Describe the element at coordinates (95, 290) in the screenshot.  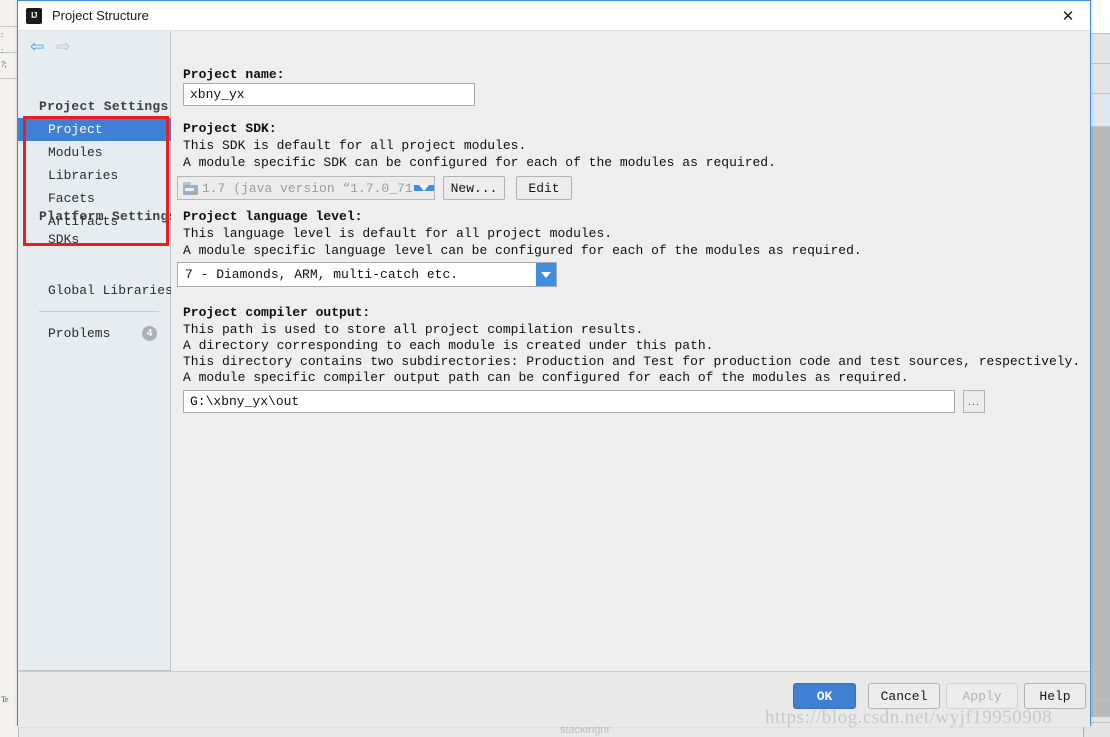
I see `sidebar-item-global-libraries: Global Libraries` at that location.